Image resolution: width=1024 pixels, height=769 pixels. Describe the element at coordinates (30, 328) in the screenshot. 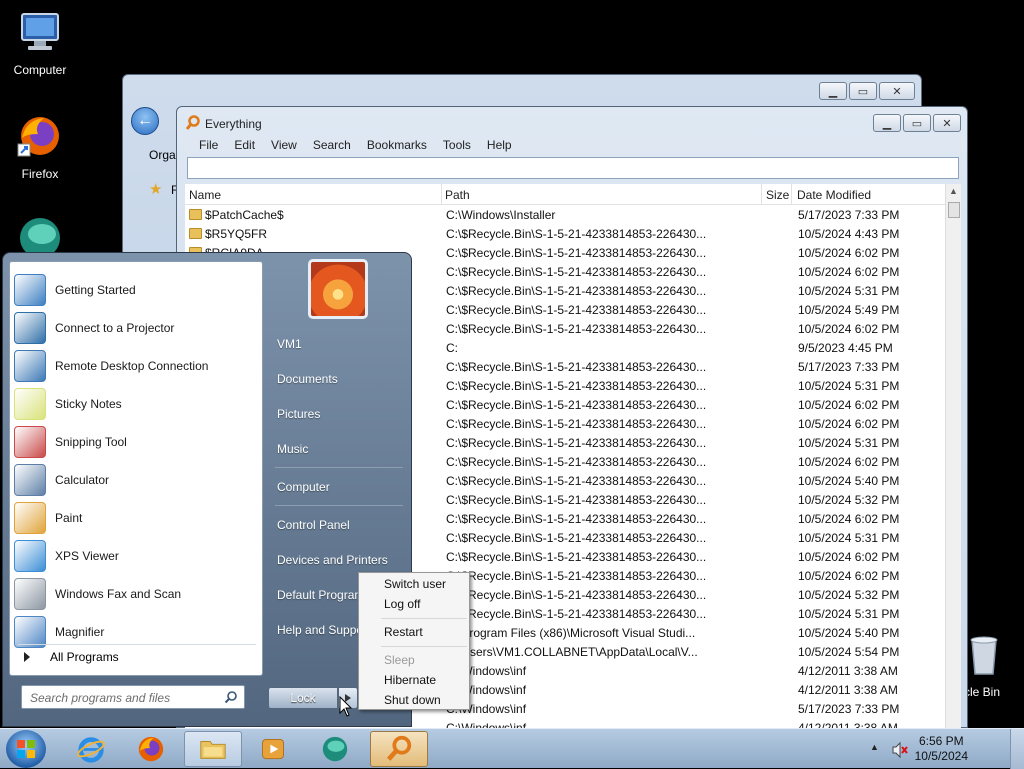

I see `projector-icon` at that location.